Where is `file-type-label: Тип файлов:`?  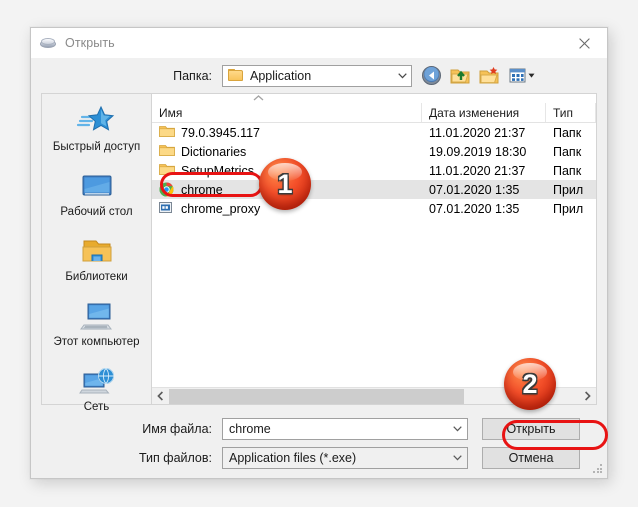
file-type-label: Тип файлов: is located at coordinates (175, 458).